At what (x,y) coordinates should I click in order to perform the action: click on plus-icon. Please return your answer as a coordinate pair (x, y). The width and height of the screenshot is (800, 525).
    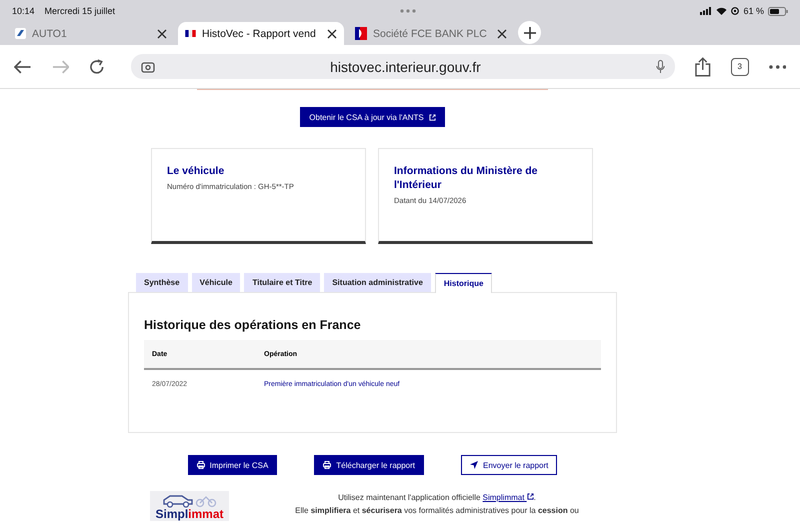
    Looking at the image, I should click on (530, 32).